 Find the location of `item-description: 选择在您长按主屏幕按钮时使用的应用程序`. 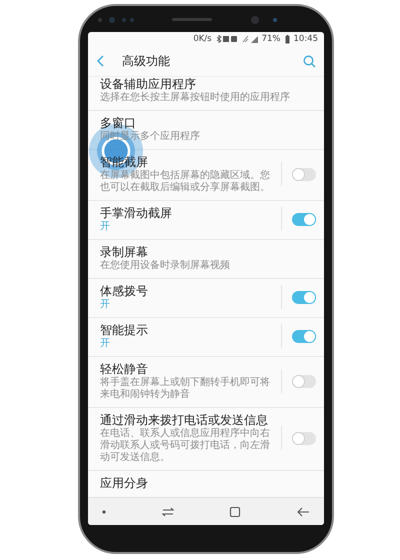

item-description: 选择在您长按主屏幕按钮时使用的应用程序 is located at coordinates (195, 98).